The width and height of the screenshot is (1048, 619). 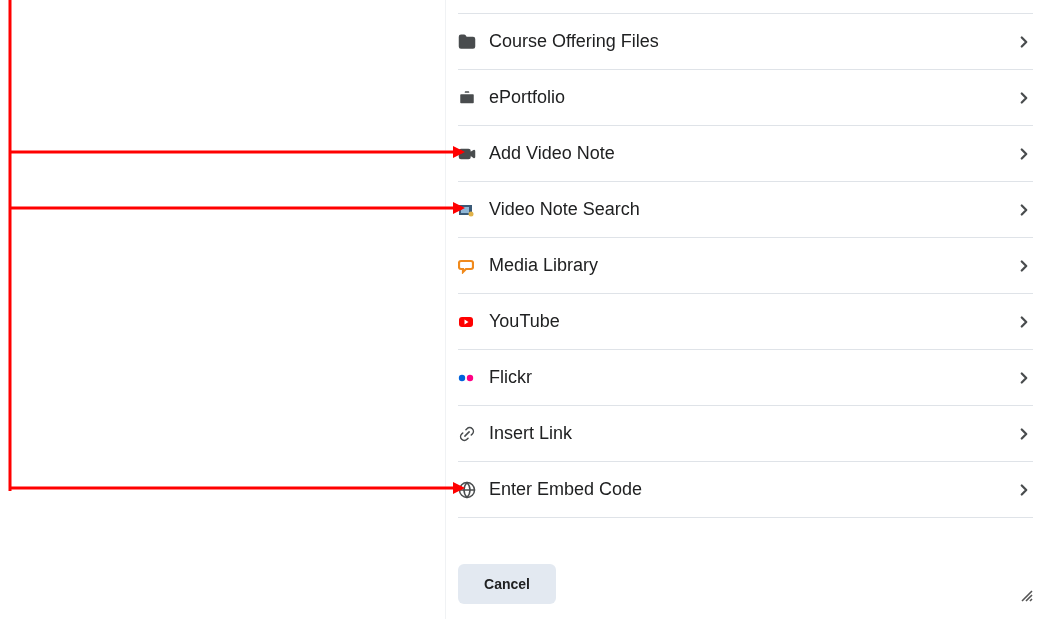 I want to click on menu-item: ePortfolio, so click(x=745, y=98).